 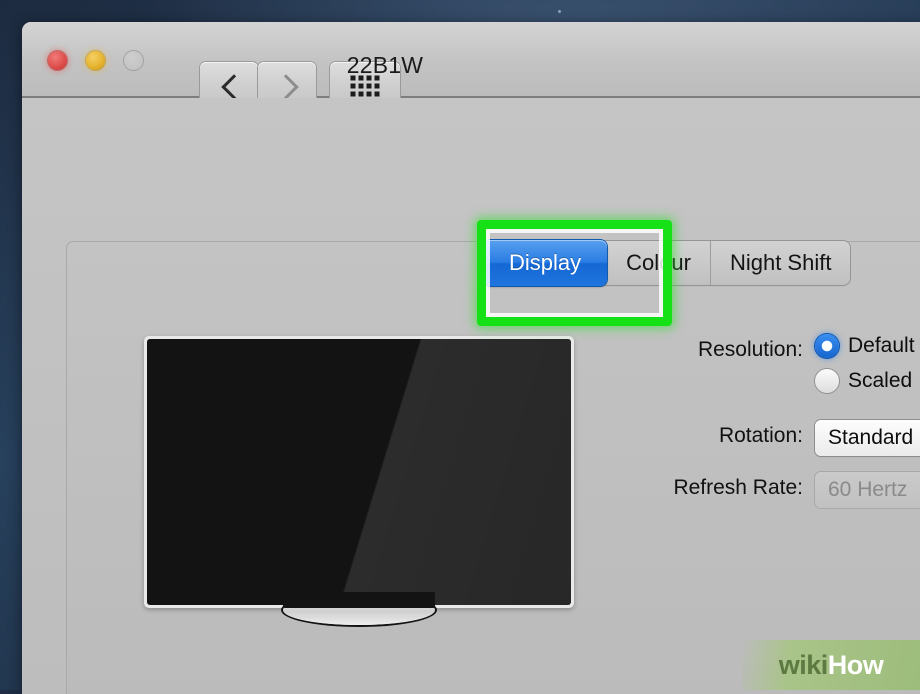 I want to click on resolution-label: Resolution:, so click(x=721, y=348).